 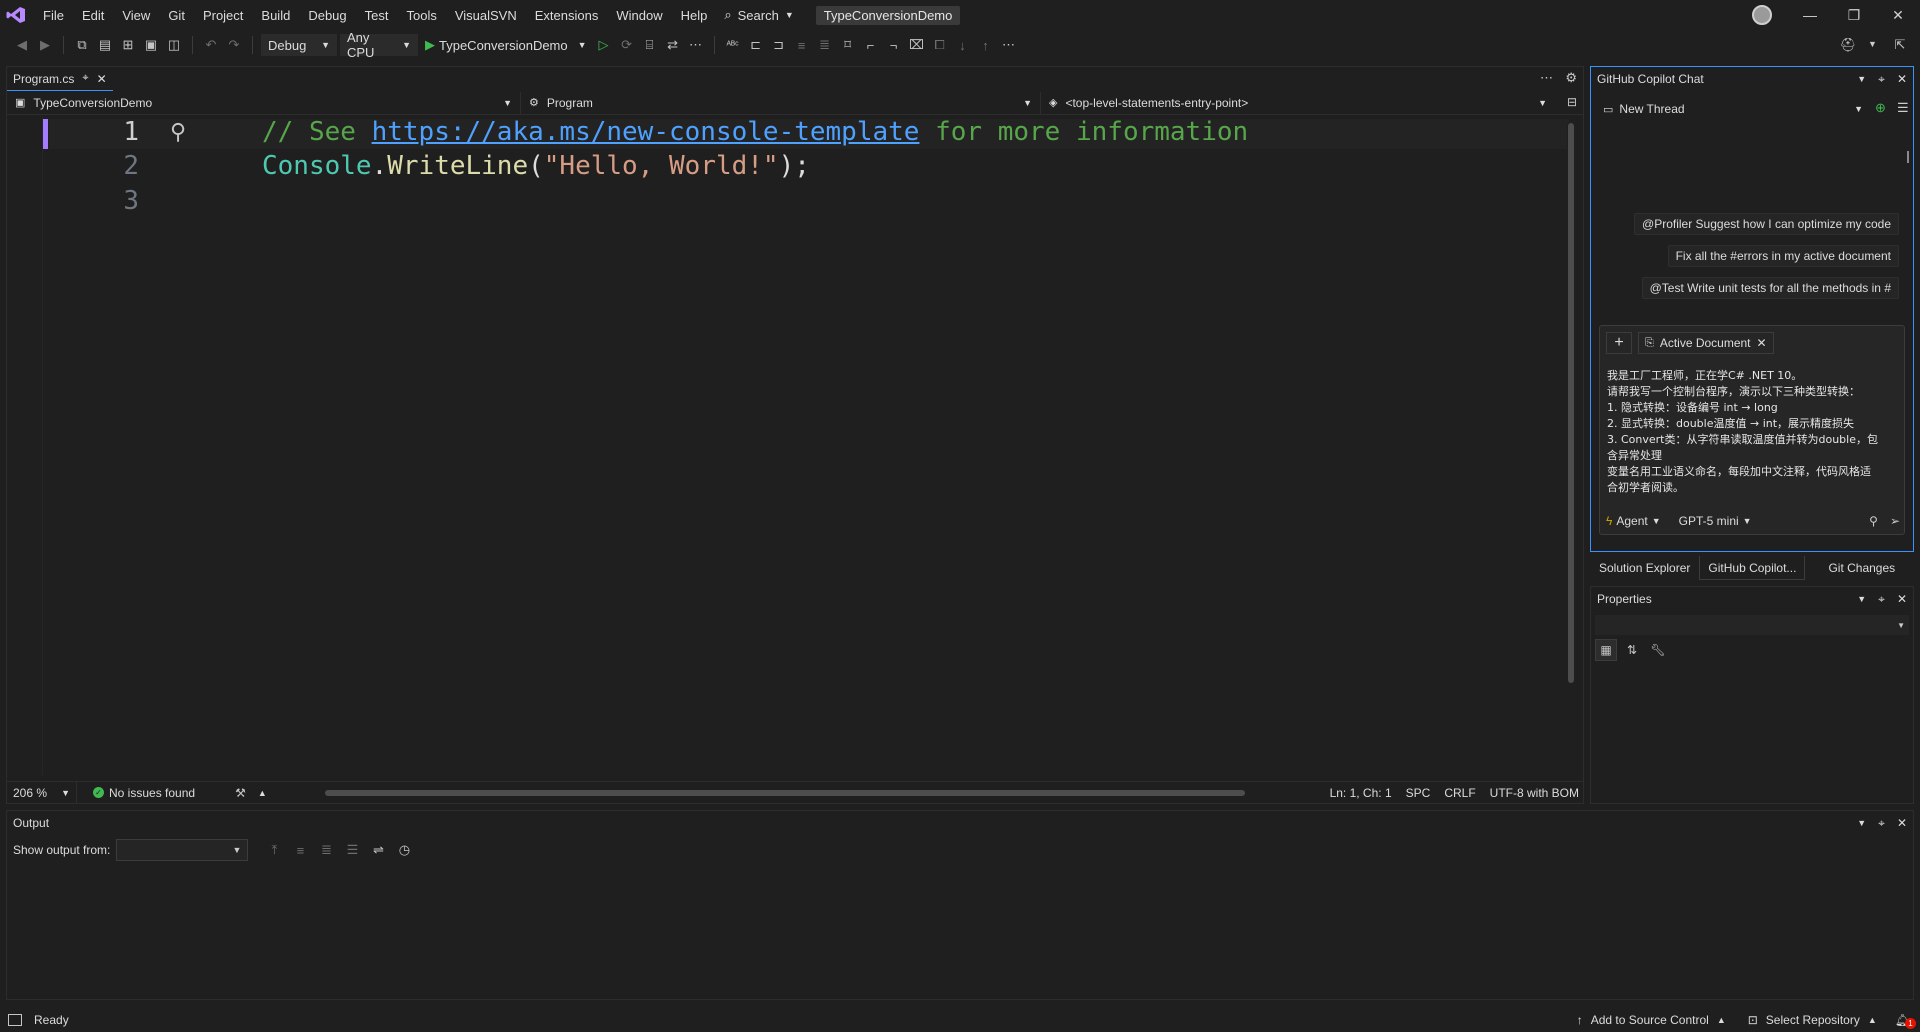 I want to click on configuration-dropdown: Debug ▼, so click(x=299, y=45).